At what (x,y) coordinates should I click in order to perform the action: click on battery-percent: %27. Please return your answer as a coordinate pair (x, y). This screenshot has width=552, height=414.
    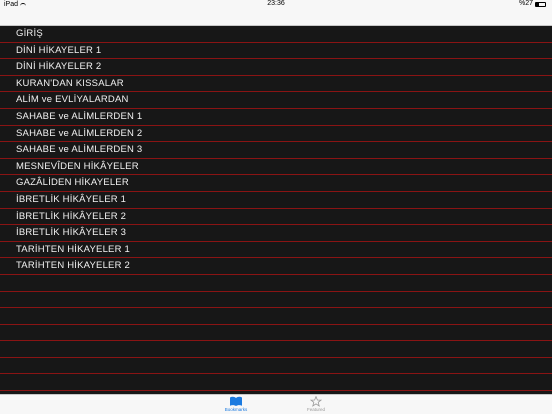
    Looking at the image, I should click on (525, 3).